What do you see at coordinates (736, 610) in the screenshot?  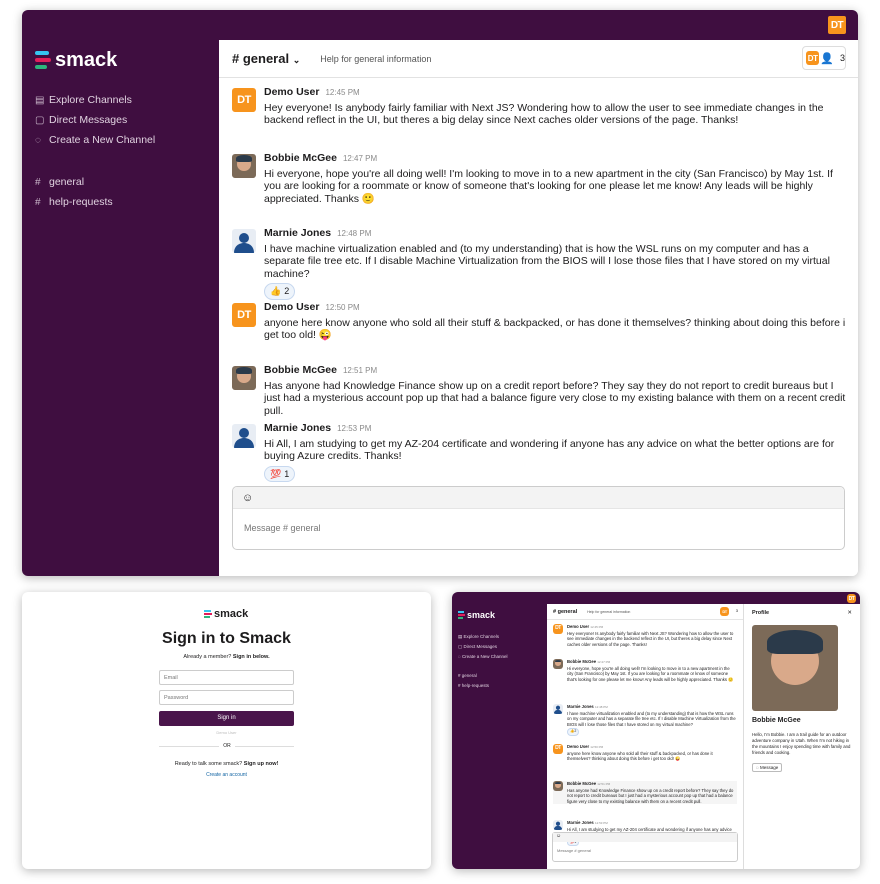 I see `member-count: 3` at bounding box center [736, 610].